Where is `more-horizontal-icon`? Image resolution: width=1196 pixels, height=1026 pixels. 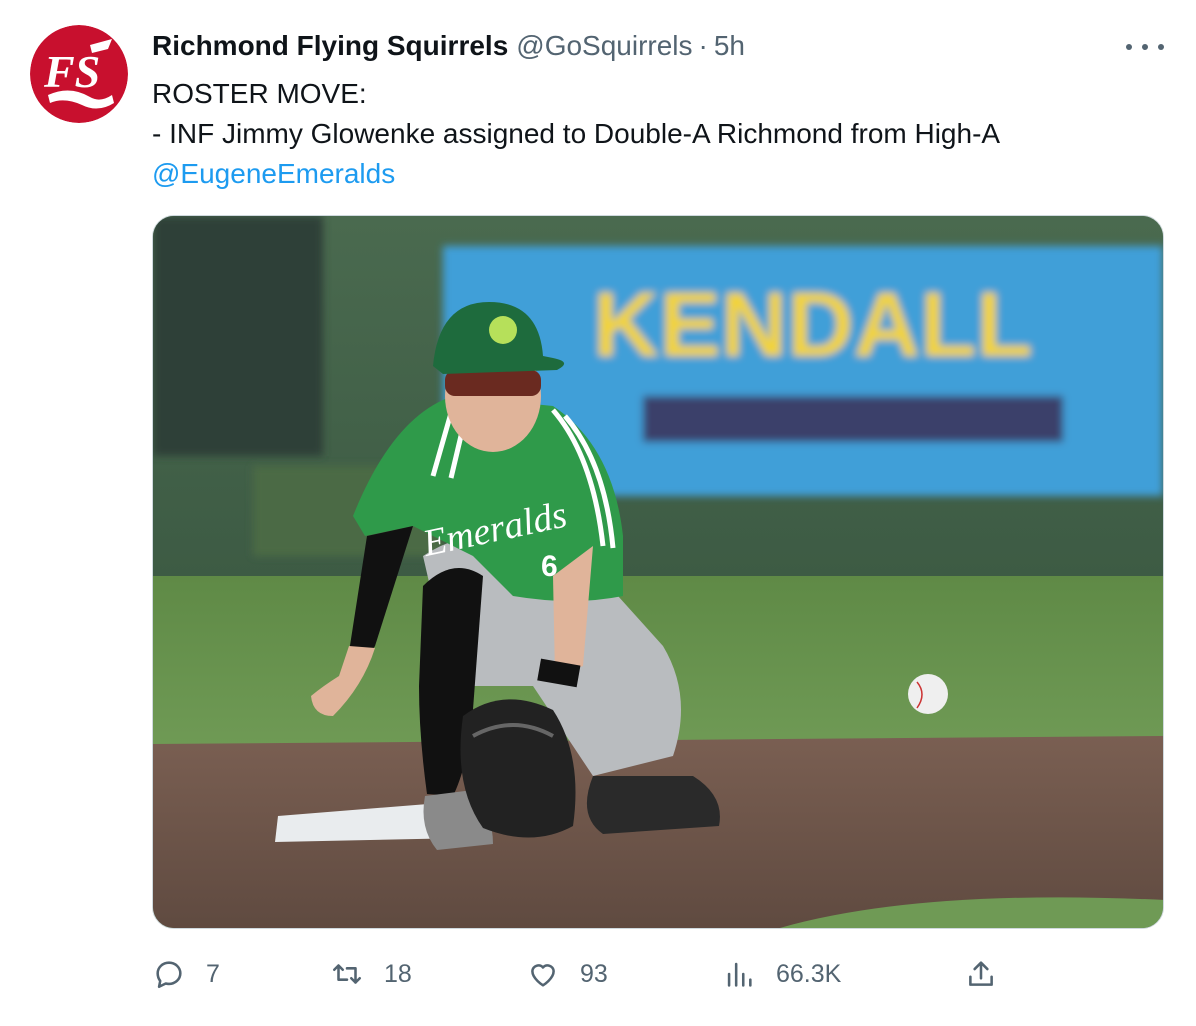 more-horizontal-icon is located at coordinates (1145, 47).